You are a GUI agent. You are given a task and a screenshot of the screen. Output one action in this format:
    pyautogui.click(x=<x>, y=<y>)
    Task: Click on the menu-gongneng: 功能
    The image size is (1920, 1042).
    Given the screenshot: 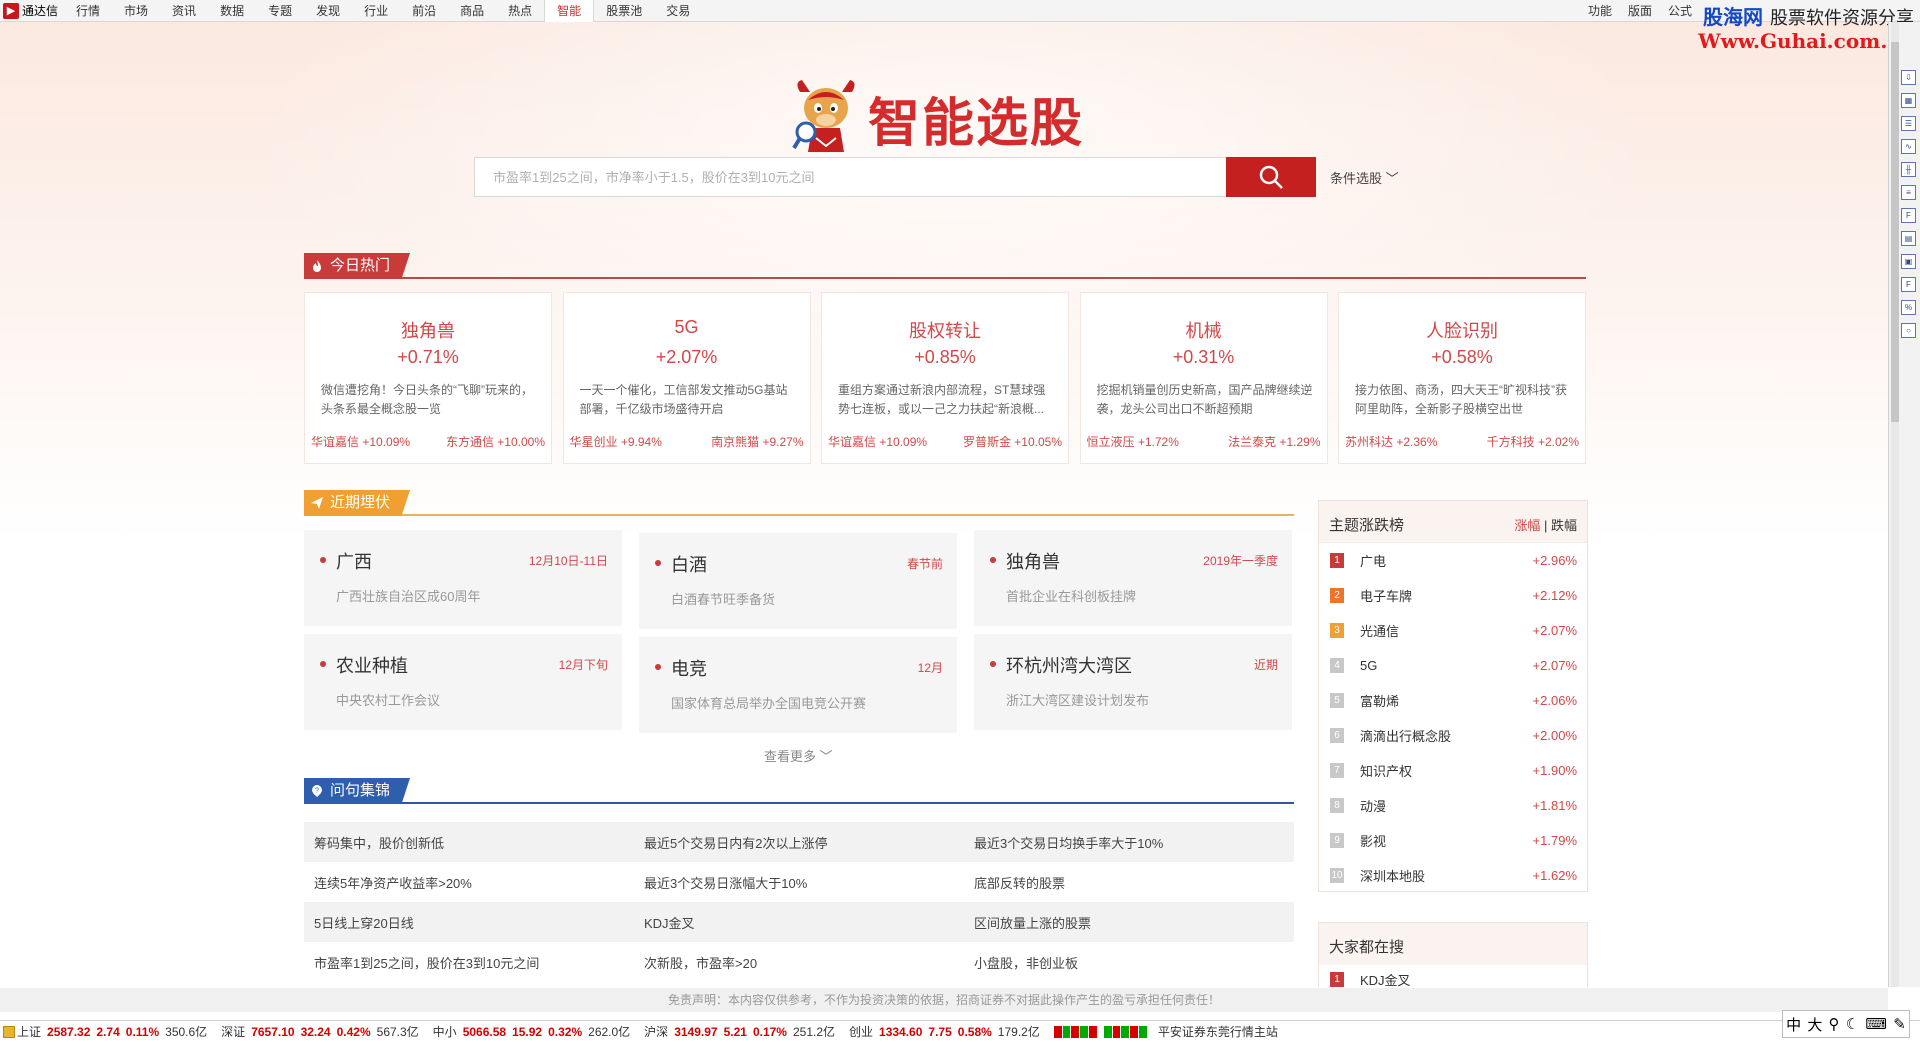 What is the action you would take?
    pyautogui.click(x=1600, y=11)
    